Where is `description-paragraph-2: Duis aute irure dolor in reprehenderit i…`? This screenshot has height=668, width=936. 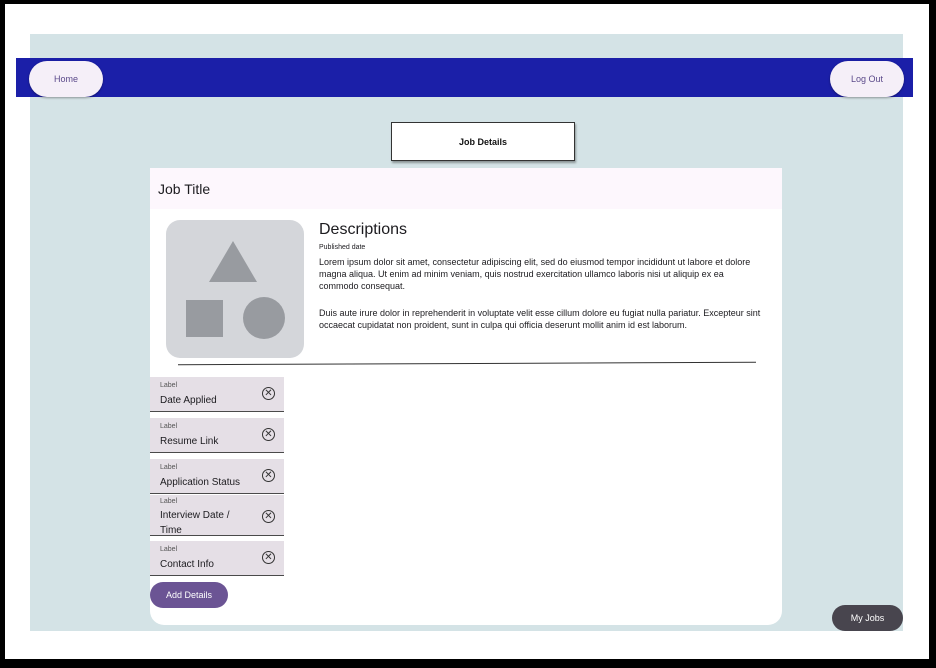 description-paragraph-2: Duis aute irure dolor in reprehenderit i… is located at coordinates (540, 319).